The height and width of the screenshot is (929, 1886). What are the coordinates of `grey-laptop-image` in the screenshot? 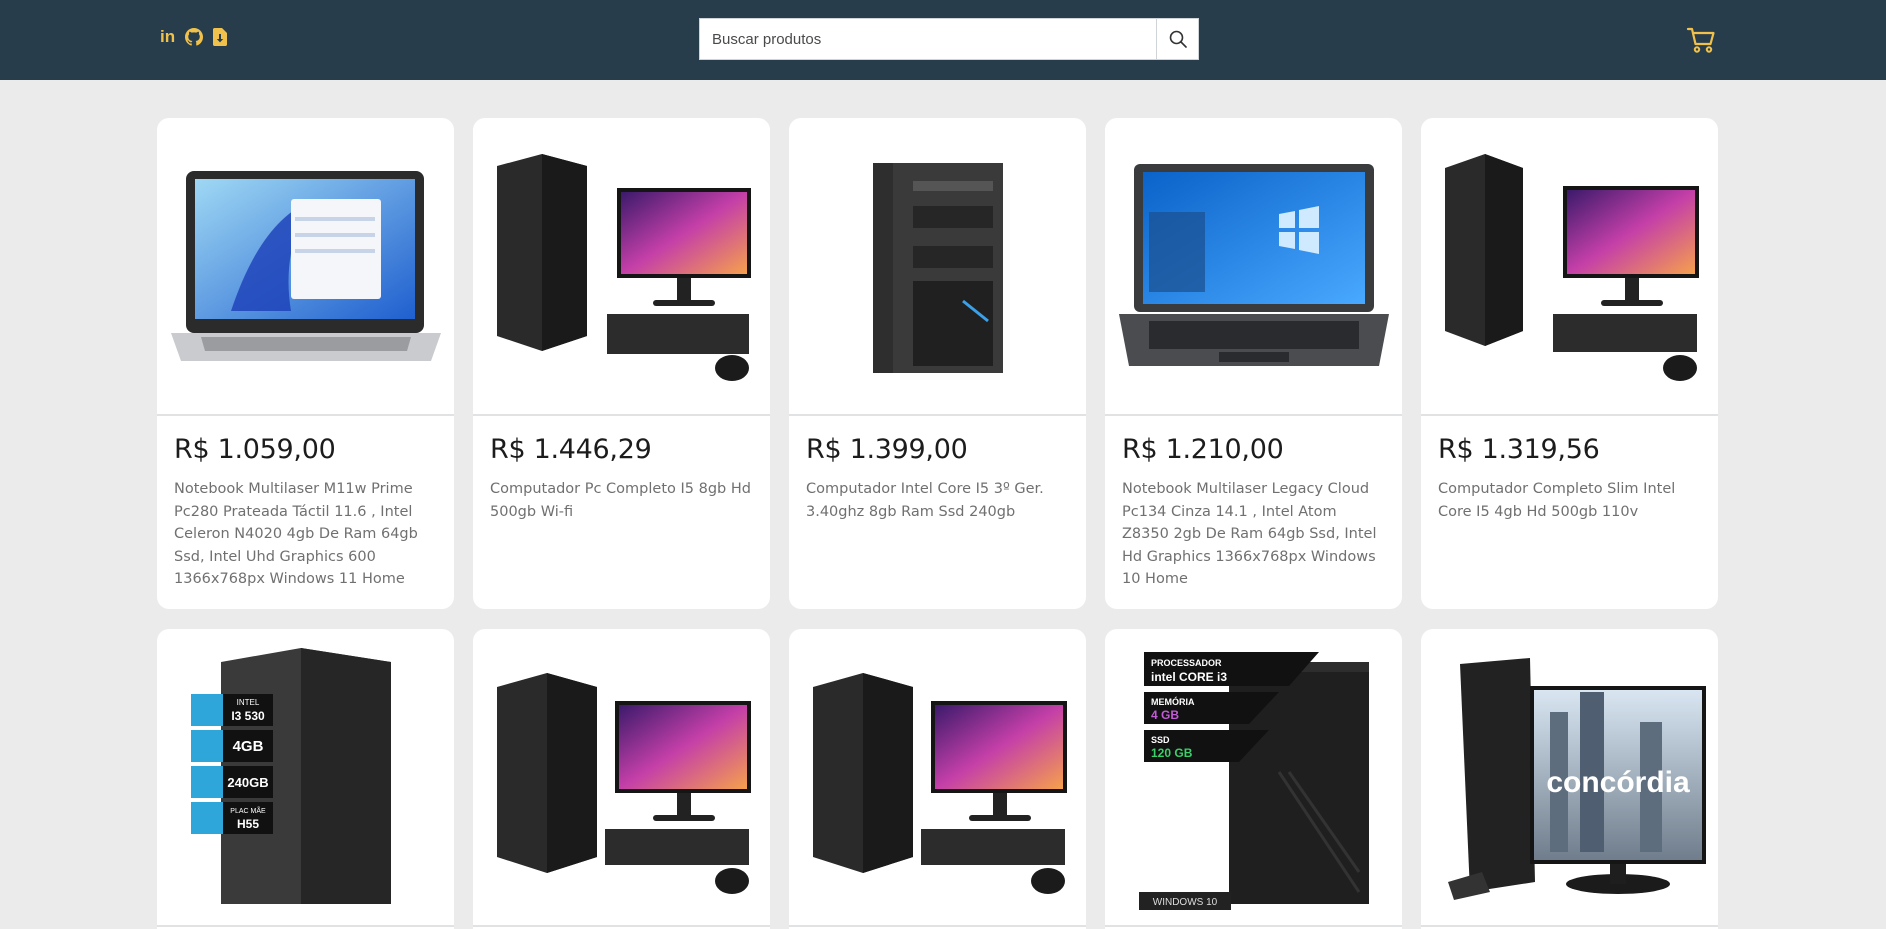 It's located at (1253, 265).